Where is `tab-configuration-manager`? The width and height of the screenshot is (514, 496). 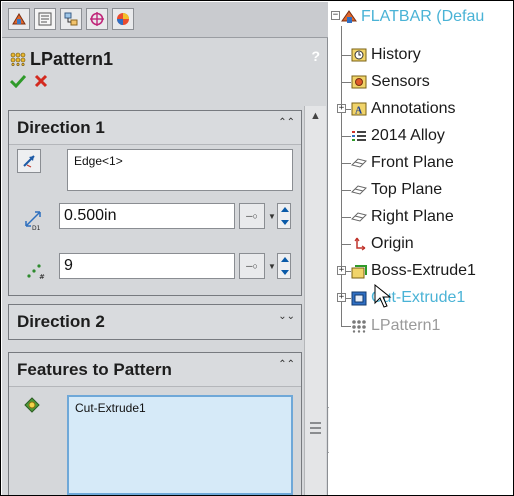
tab-configuration-manager is located at coordinates (71, 19).